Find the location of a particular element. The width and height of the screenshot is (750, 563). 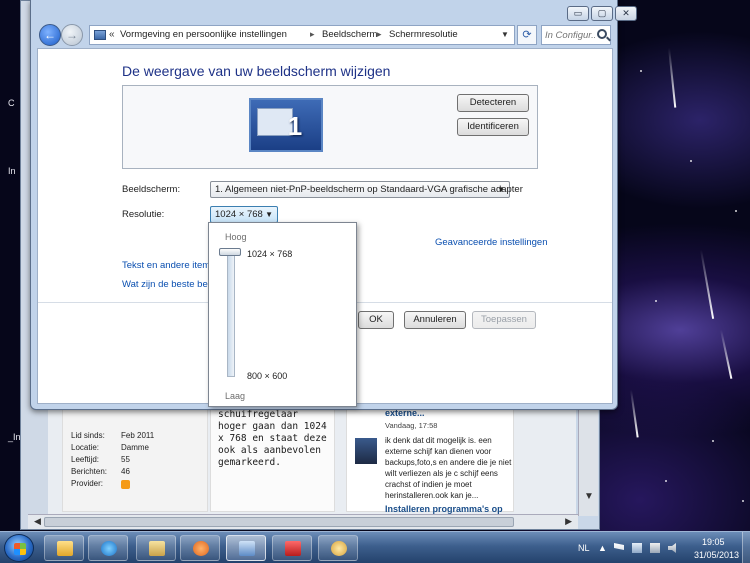

taskbar-toolbox is located at coordinates (292, 548).